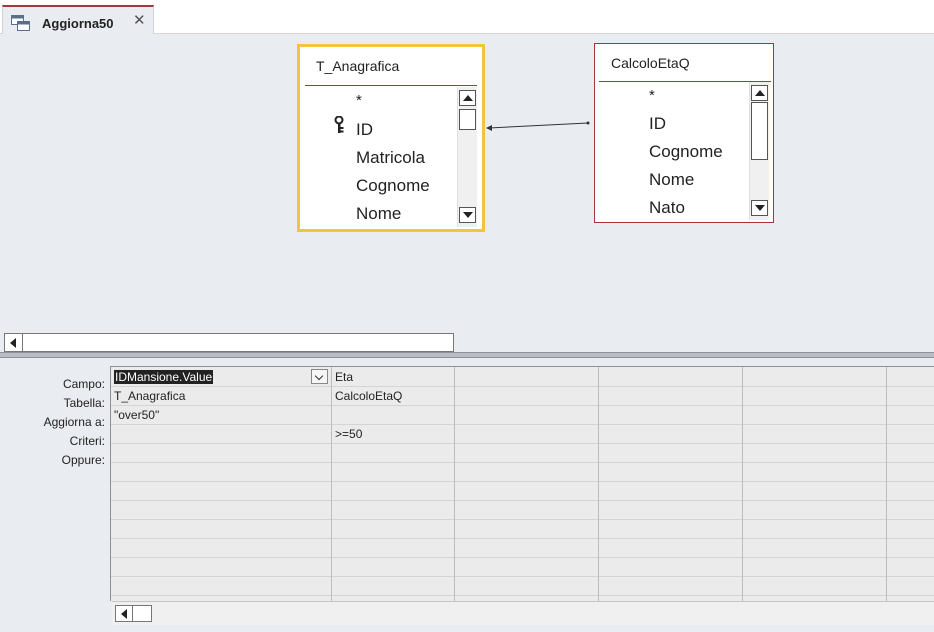 The image size is (934, 632). I want to click on table-name: T_Anagrafica, so click(358, 66).